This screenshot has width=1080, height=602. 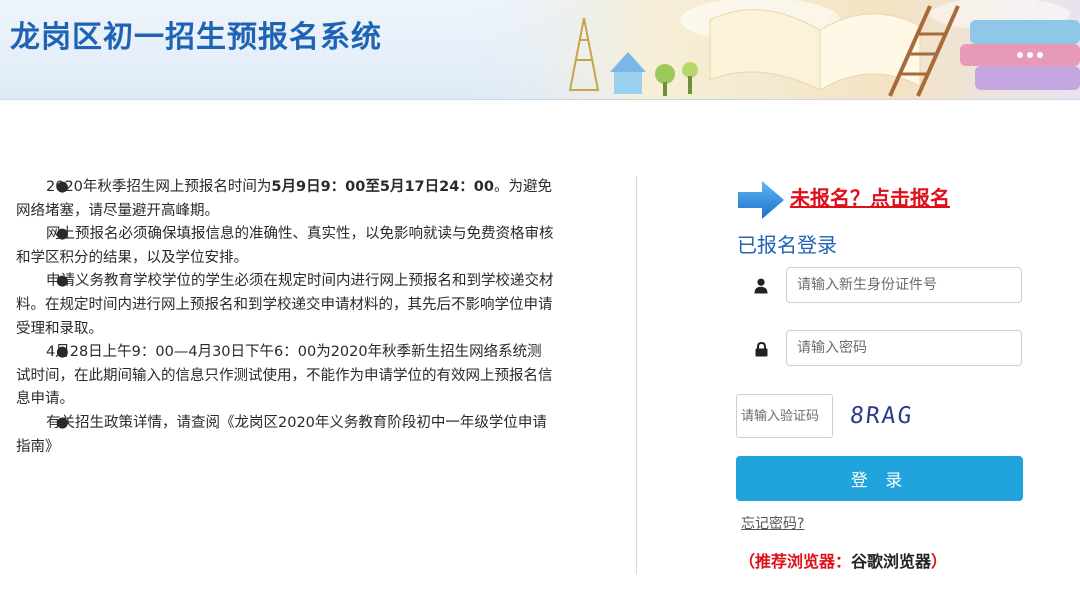 What do you see at coordinates (891, 561) in the screenshot?
I see `tip-browser-name: 谷歌浏览器` at bounding box center [891, 561].